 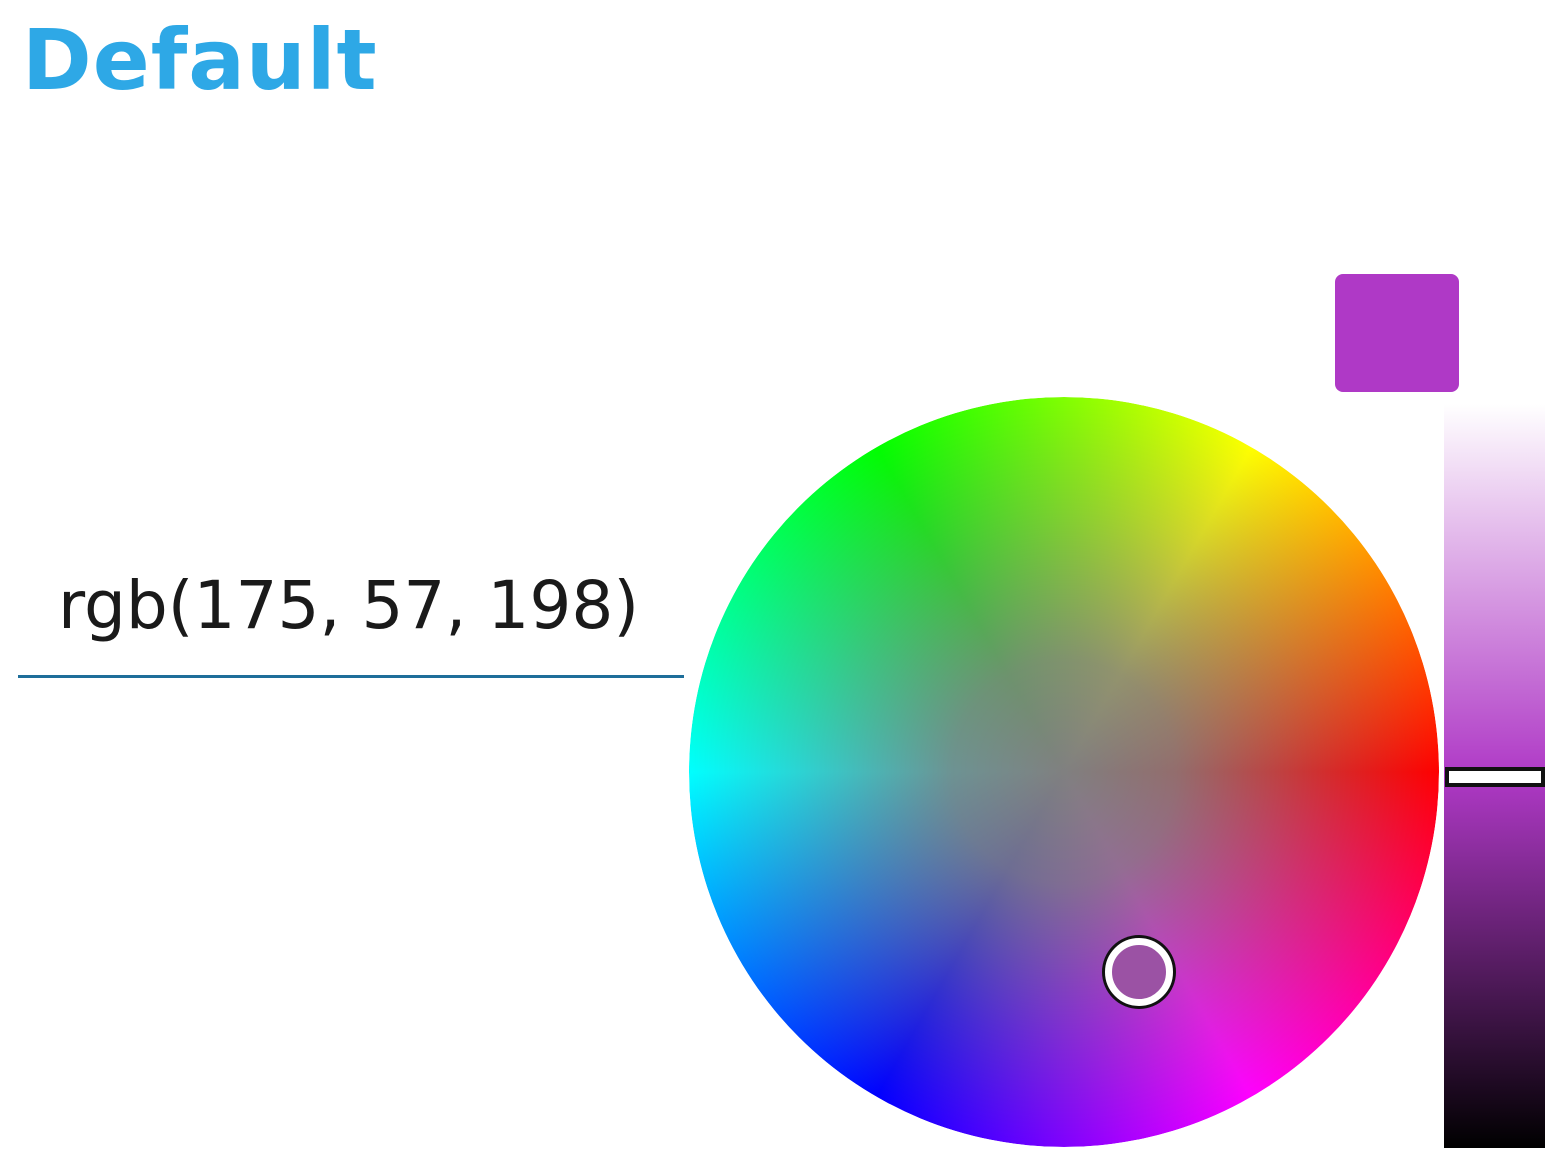 I want to click on color-value-field: rgb(175, 57, 198), so click(x=351, y=619).